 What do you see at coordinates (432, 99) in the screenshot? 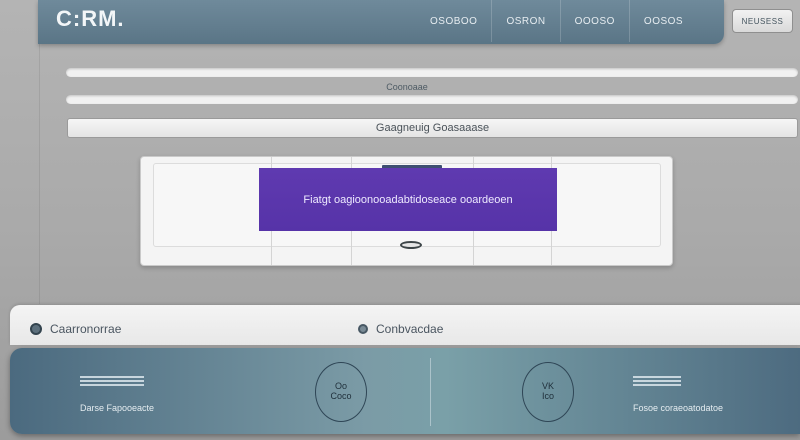
I see `progress-bar-bottom` at bounding box center [432, 99].